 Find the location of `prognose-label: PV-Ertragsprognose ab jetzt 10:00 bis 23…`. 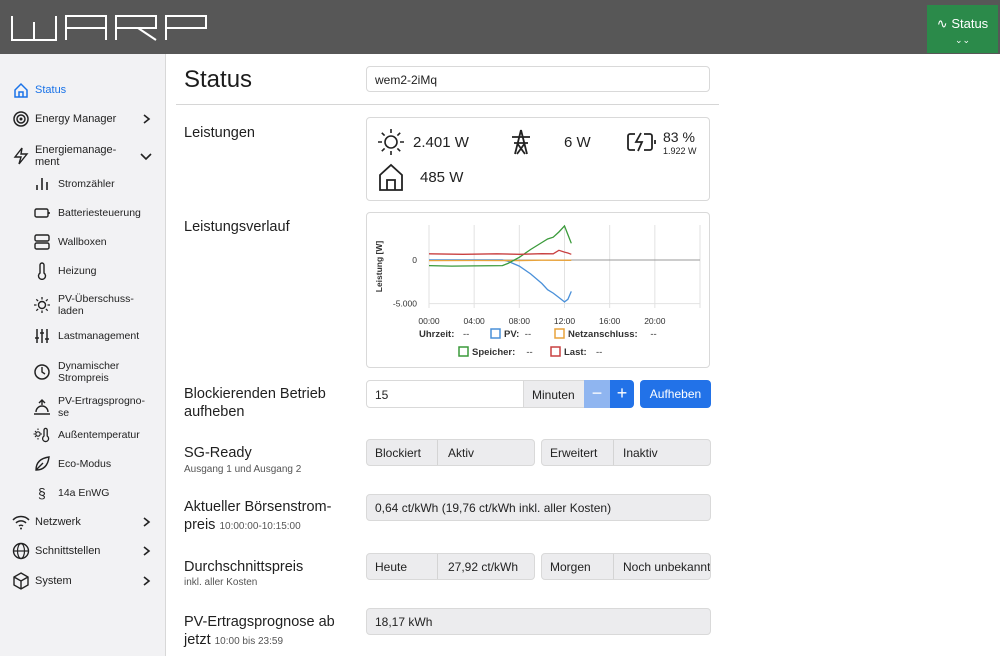

prognose-label: PV-Ertragsprognose ab jetzt 10:00 bis 23… is located at coordinates (259, 631).